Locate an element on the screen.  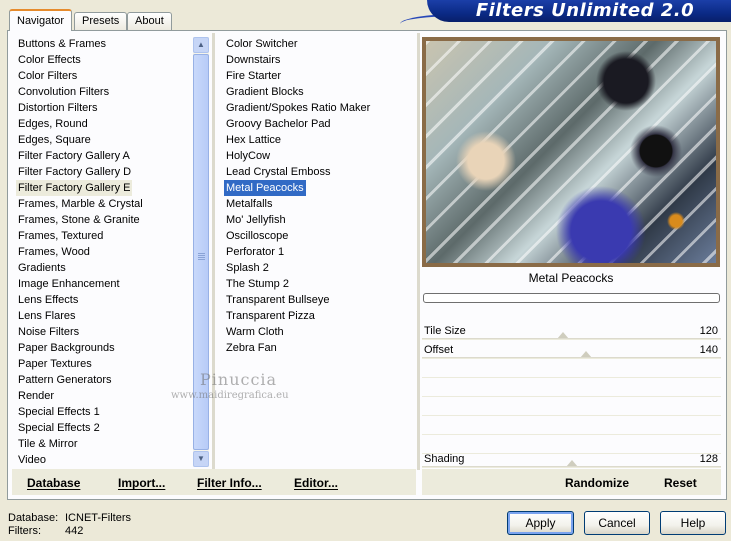
list-item: Zebra Fan is located at coordinates (251, 348).